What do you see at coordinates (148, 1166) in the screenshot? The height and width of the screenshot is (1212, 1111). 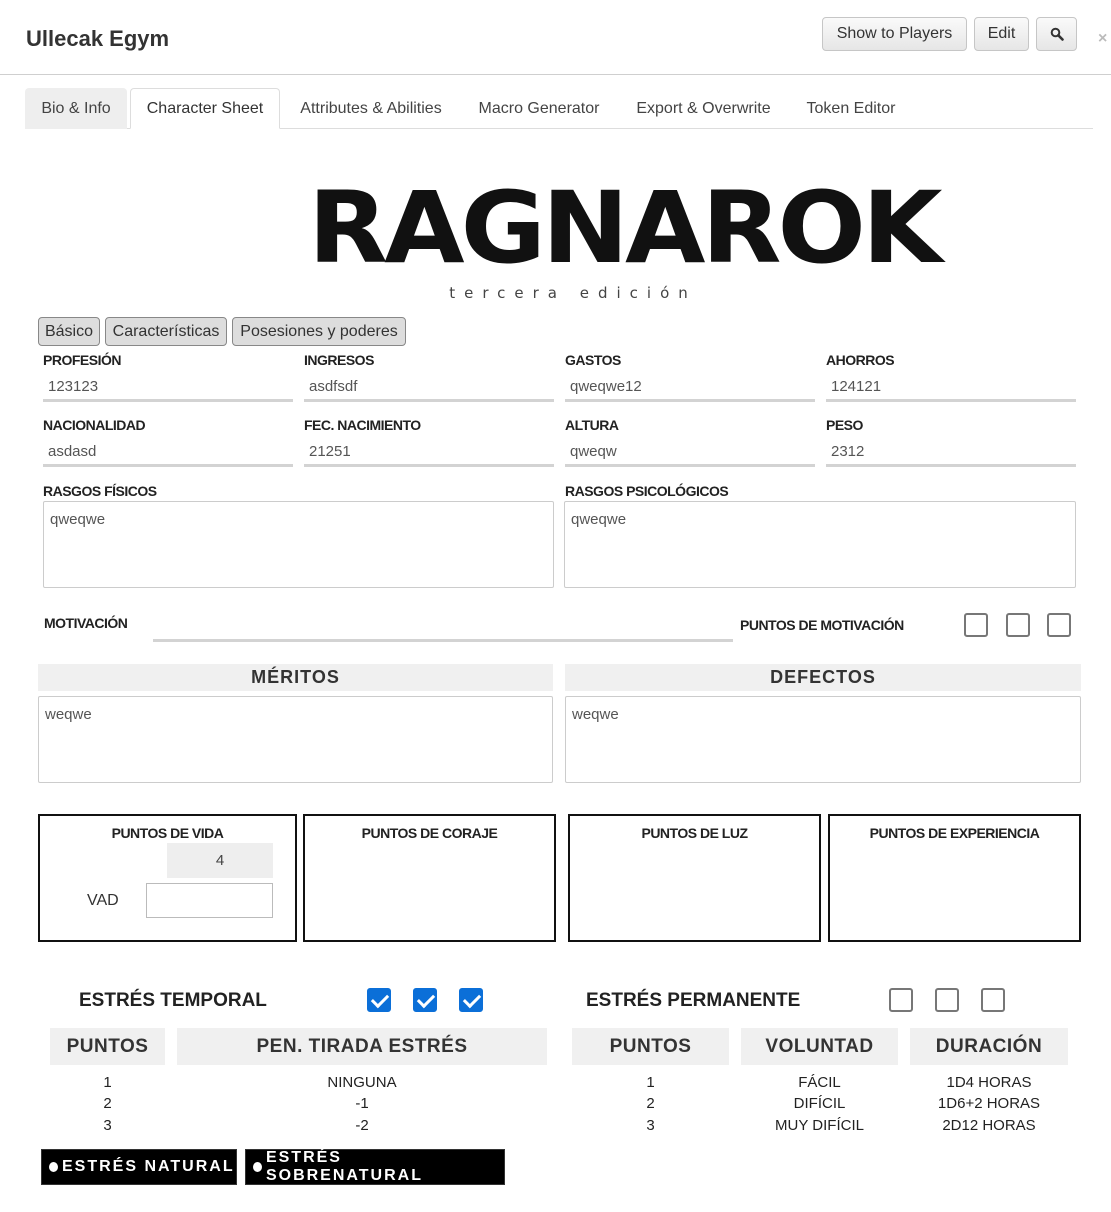 I see `estres-natural-label: ESTRÉS NATURAL` at bounding box center [148, 1166].